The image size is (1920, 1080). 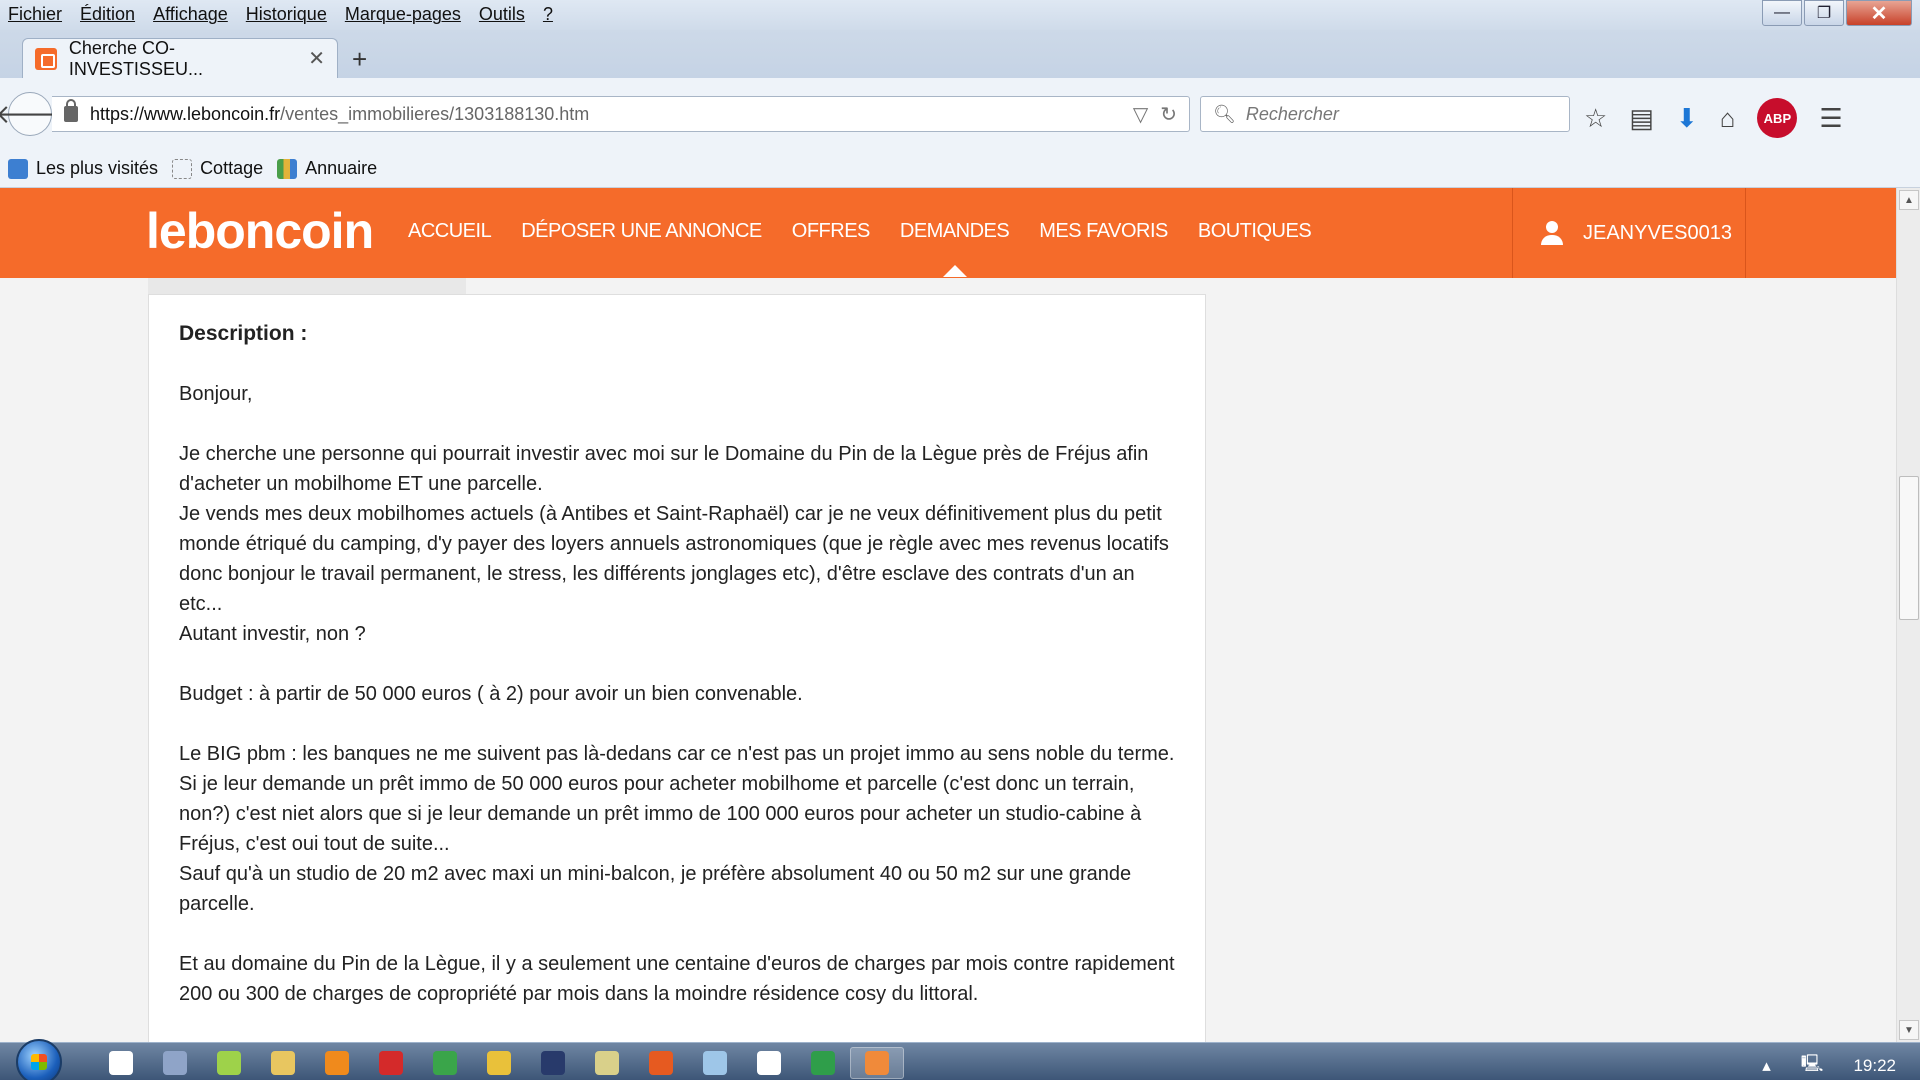 I want to click on bookmark-star-icon: ☆, so click(x=1595, y=118).